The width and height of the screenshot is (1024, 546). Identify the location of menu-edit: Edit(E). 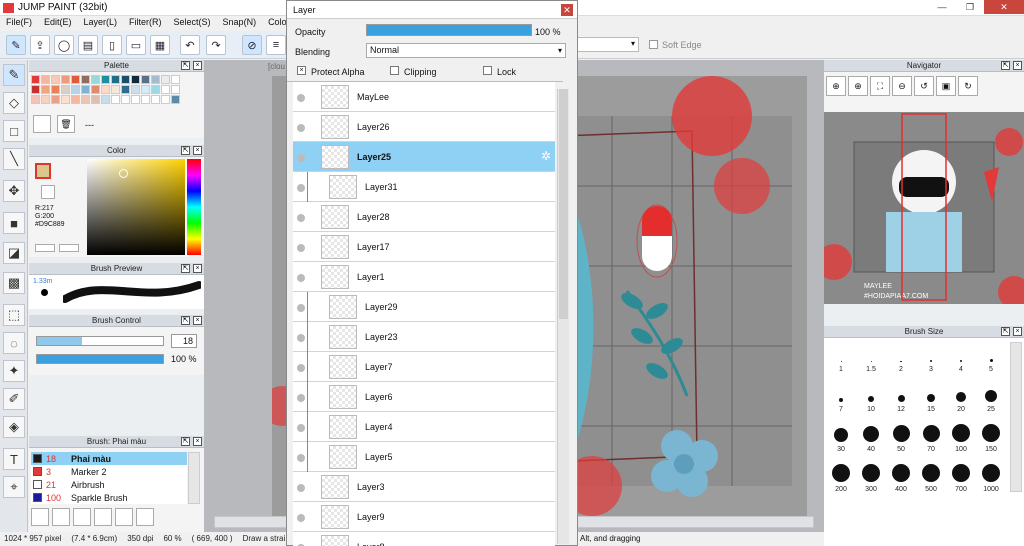
(58, 23).